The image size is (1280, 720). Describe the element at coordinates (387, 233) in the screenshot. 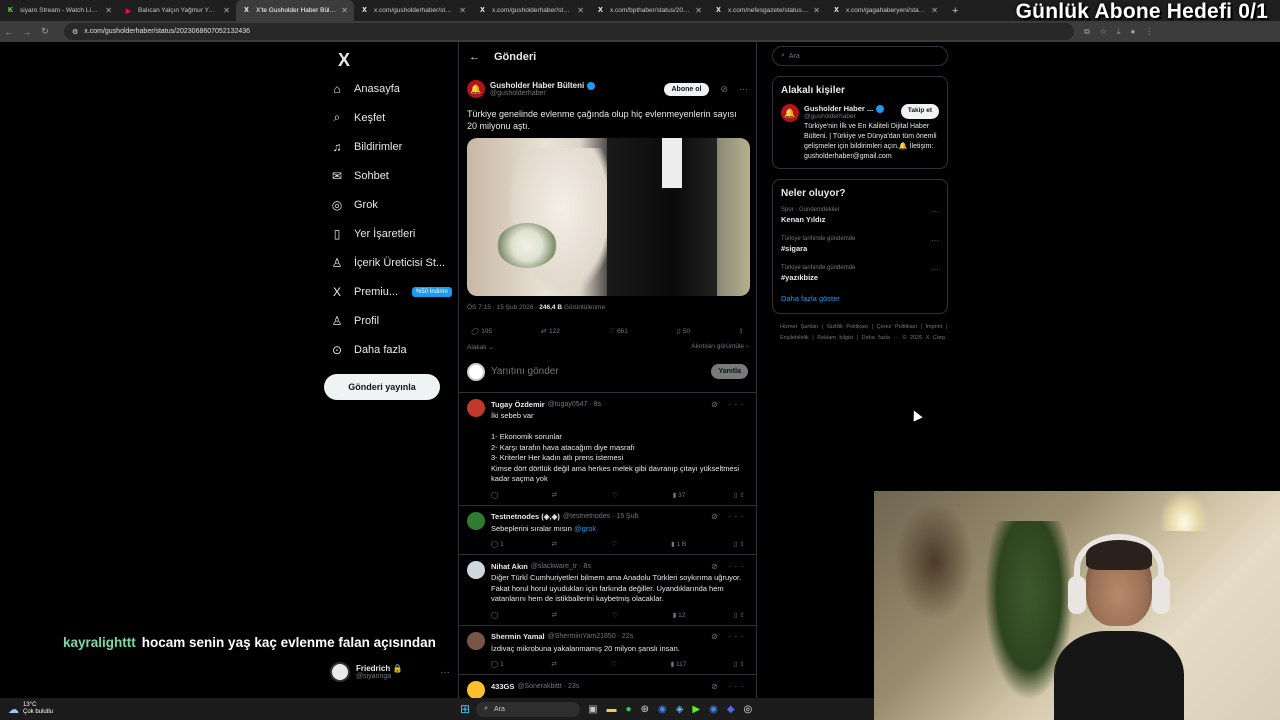

I see `nav-item-yer-i-şaretleri: ▯ Yer İşaretleri` at that location.